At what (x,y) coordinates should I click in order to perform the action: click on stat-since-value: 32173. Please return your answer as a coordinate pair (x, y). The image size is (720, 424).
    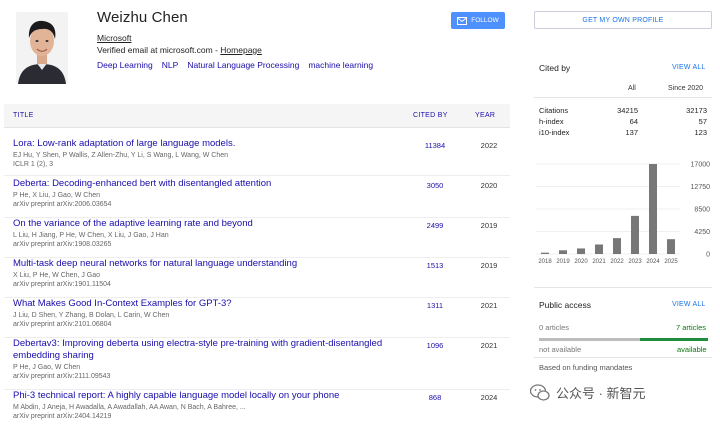
    Looking at the image, I should click on (696, 110).